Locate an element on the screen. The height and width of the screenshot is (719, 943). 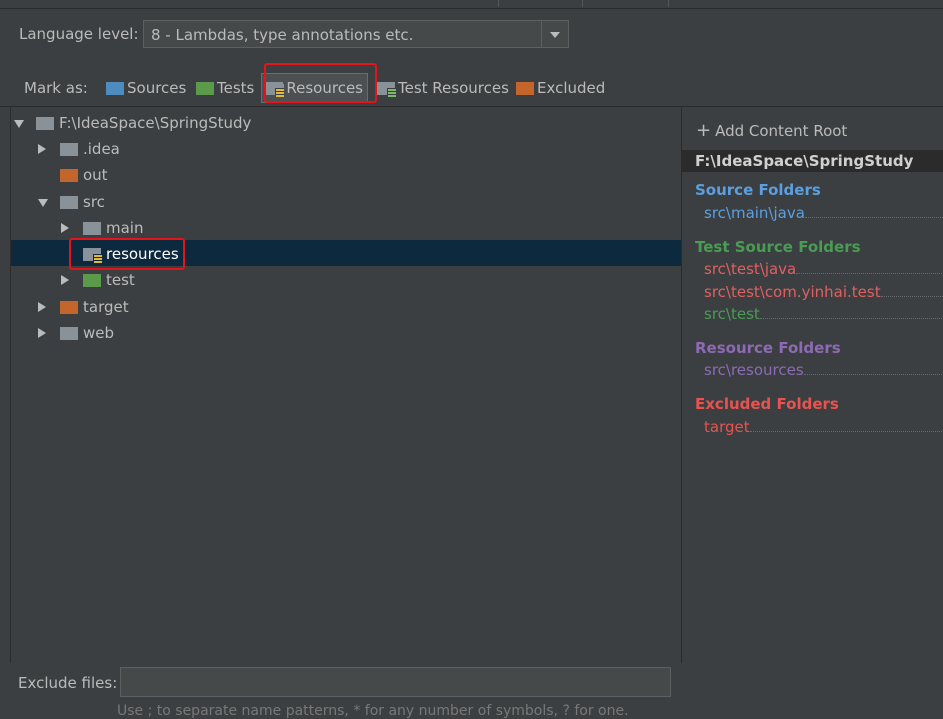
source-folder-entry: src\main\java is located at coordinates (823, 213).